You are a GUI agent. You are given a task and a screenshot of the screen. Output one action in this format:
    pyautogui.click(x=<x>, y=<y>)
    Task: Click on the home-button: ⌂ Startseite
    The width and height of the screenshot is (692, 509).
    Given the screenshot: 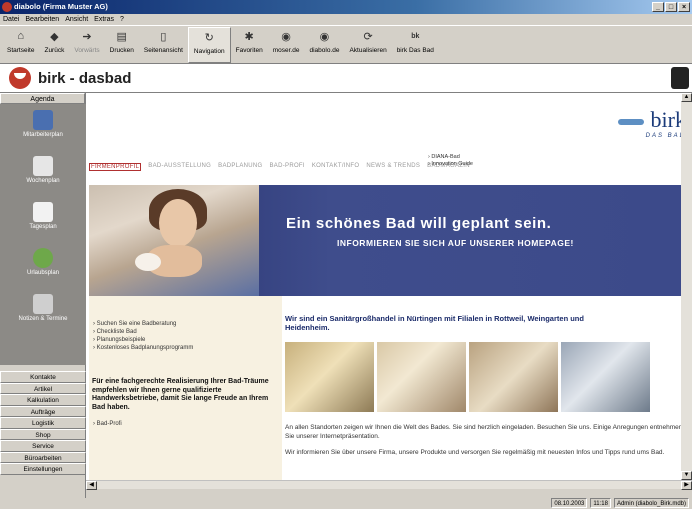 What is the action you would take?
    pyautogui.click(x=20, y=45)
    